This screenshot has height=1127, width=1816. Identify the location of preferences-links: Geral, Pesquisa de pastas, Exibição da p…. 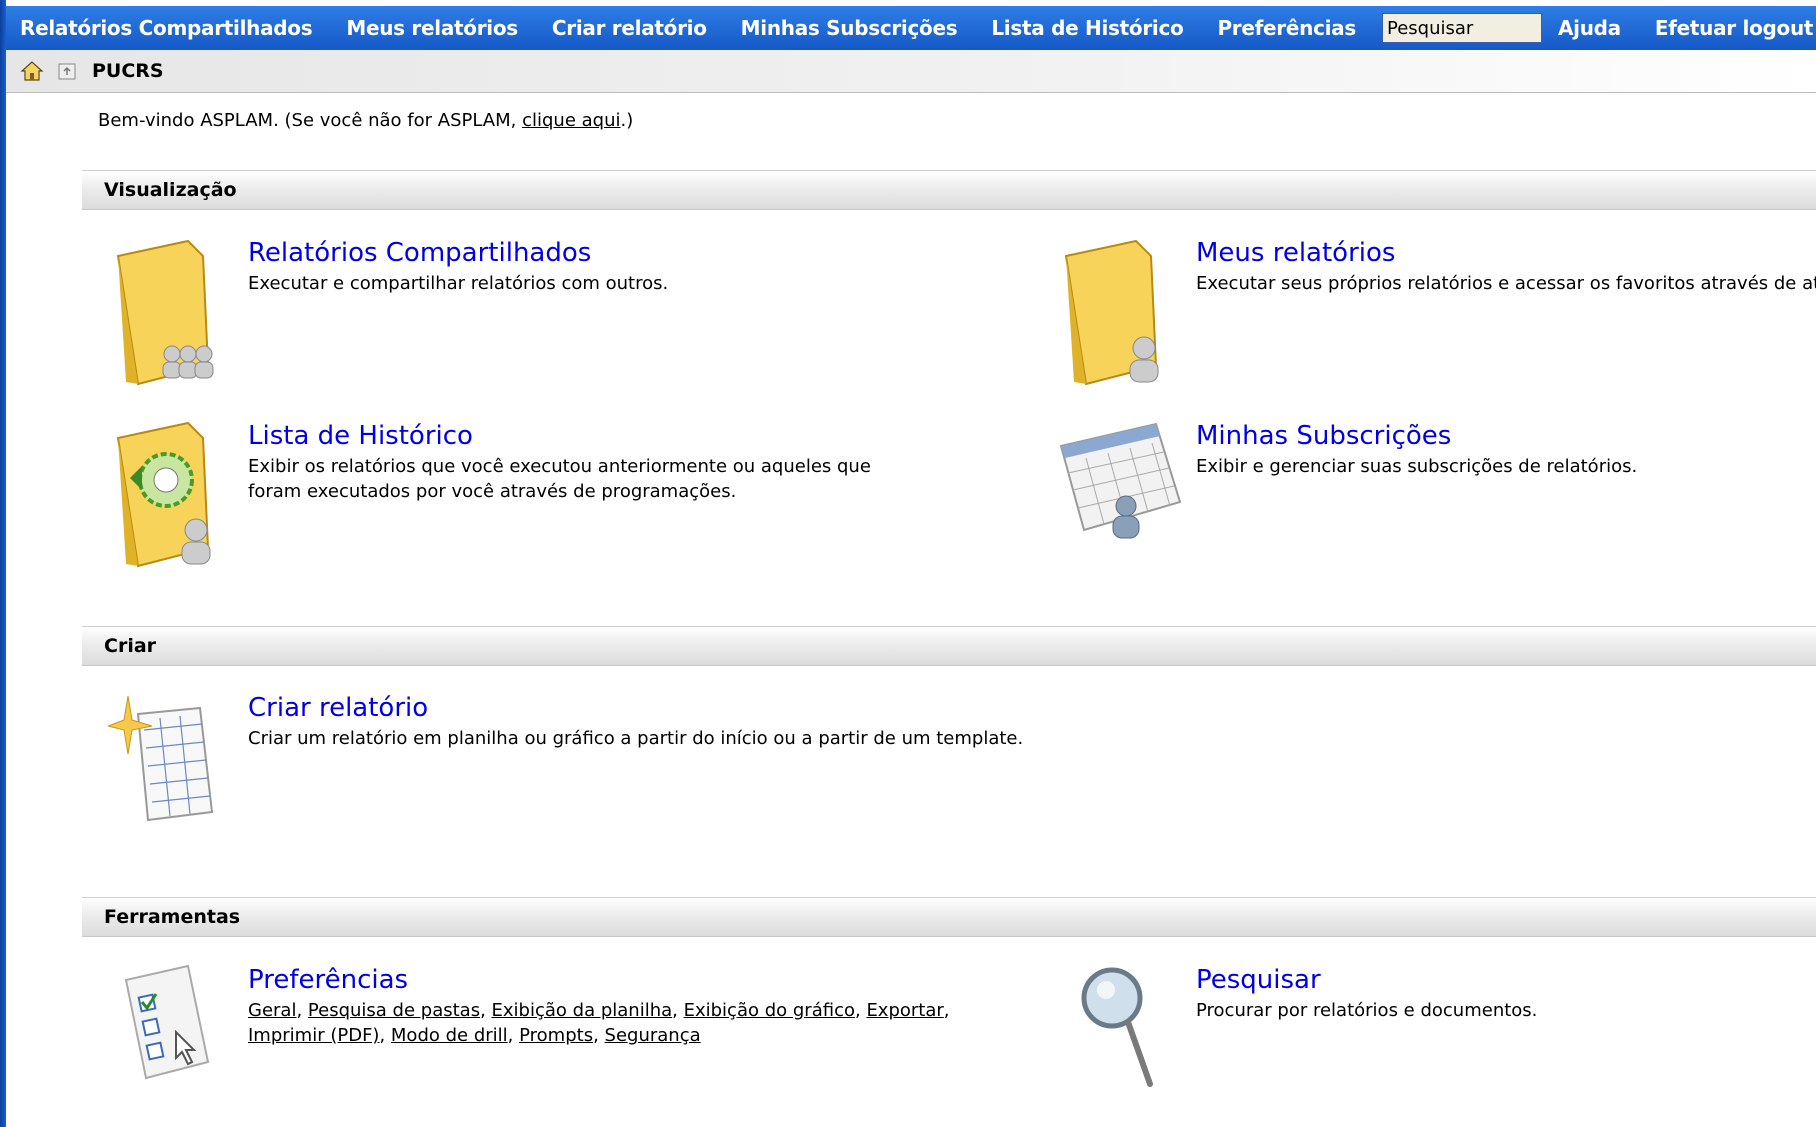
(599, 1023).